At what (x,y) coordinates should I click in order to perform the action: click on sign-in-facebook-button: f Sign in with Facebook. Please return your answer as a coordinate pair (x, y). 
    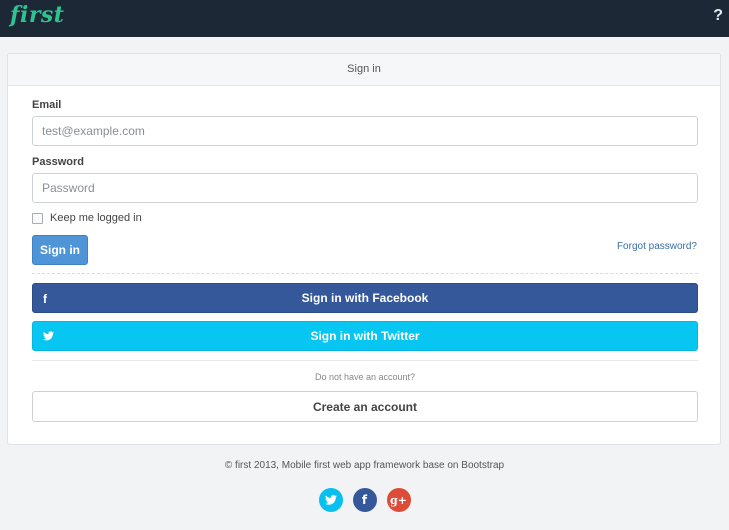
    Looking at the image, I should click on (365, 298).